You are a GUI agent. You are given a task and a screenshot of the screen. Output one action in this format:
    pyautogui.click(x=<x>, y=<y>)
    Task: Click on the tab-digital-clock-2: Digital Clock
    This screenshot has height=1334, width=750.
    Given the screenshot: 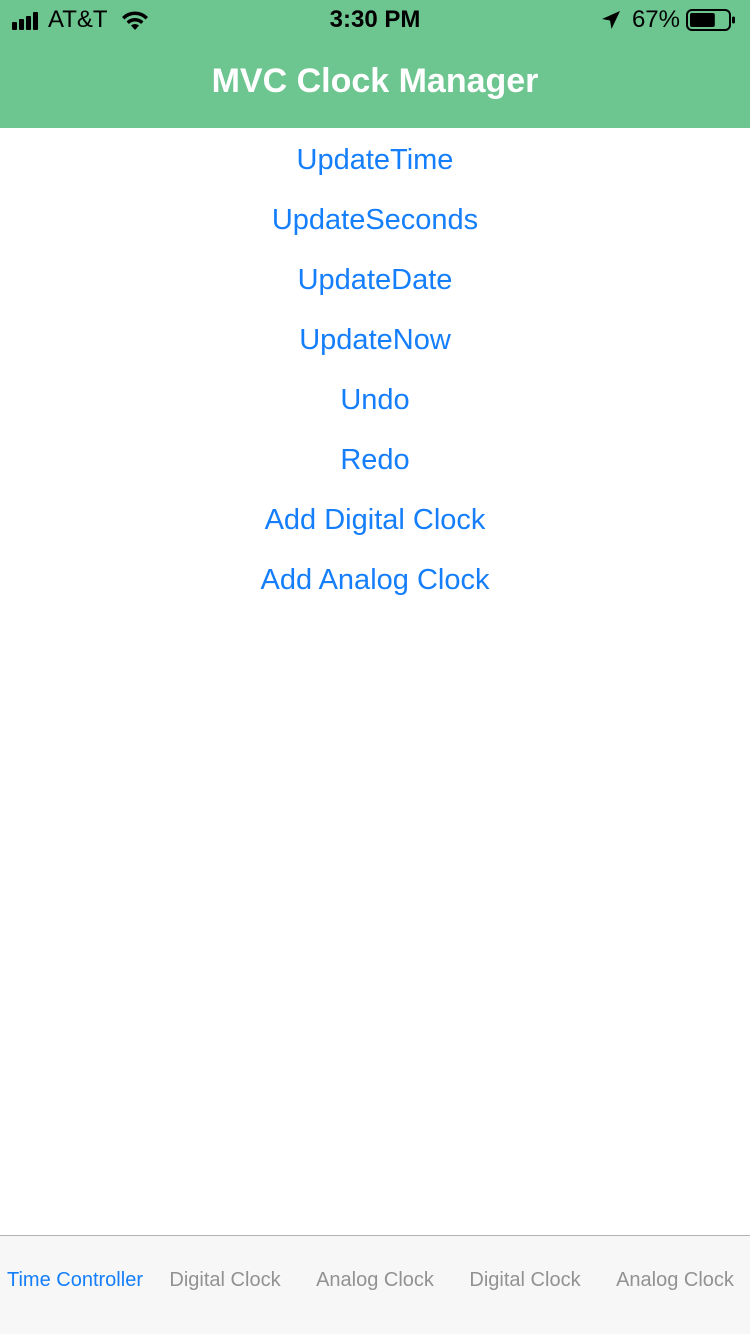 What is the action you would take?
    pyautogui.click(x=525, y=1280)
    